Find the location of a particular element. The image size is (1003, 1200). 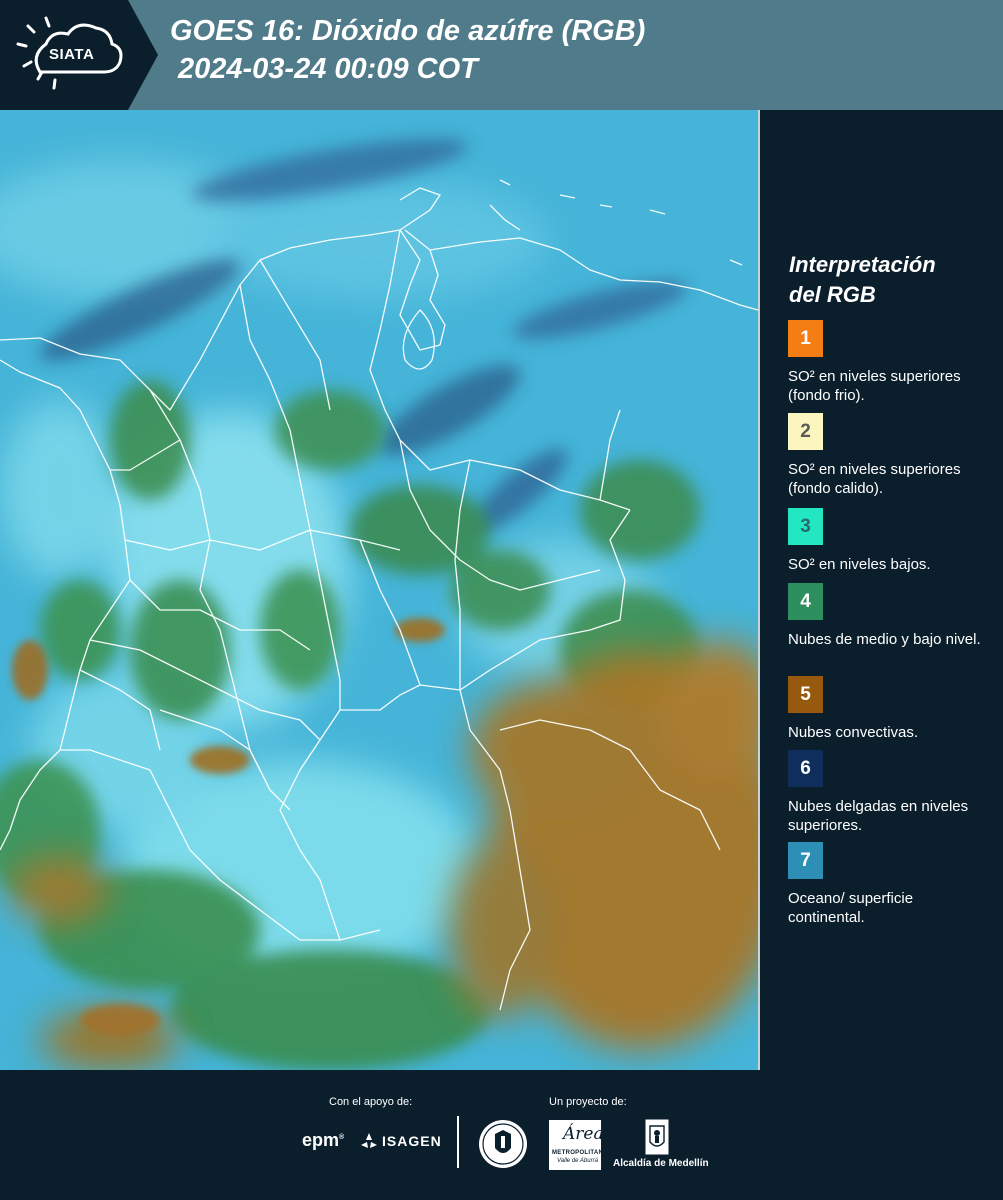

legend-item-7: 7 Oceano/ superficie continental. is located at coordinates (890, 884).